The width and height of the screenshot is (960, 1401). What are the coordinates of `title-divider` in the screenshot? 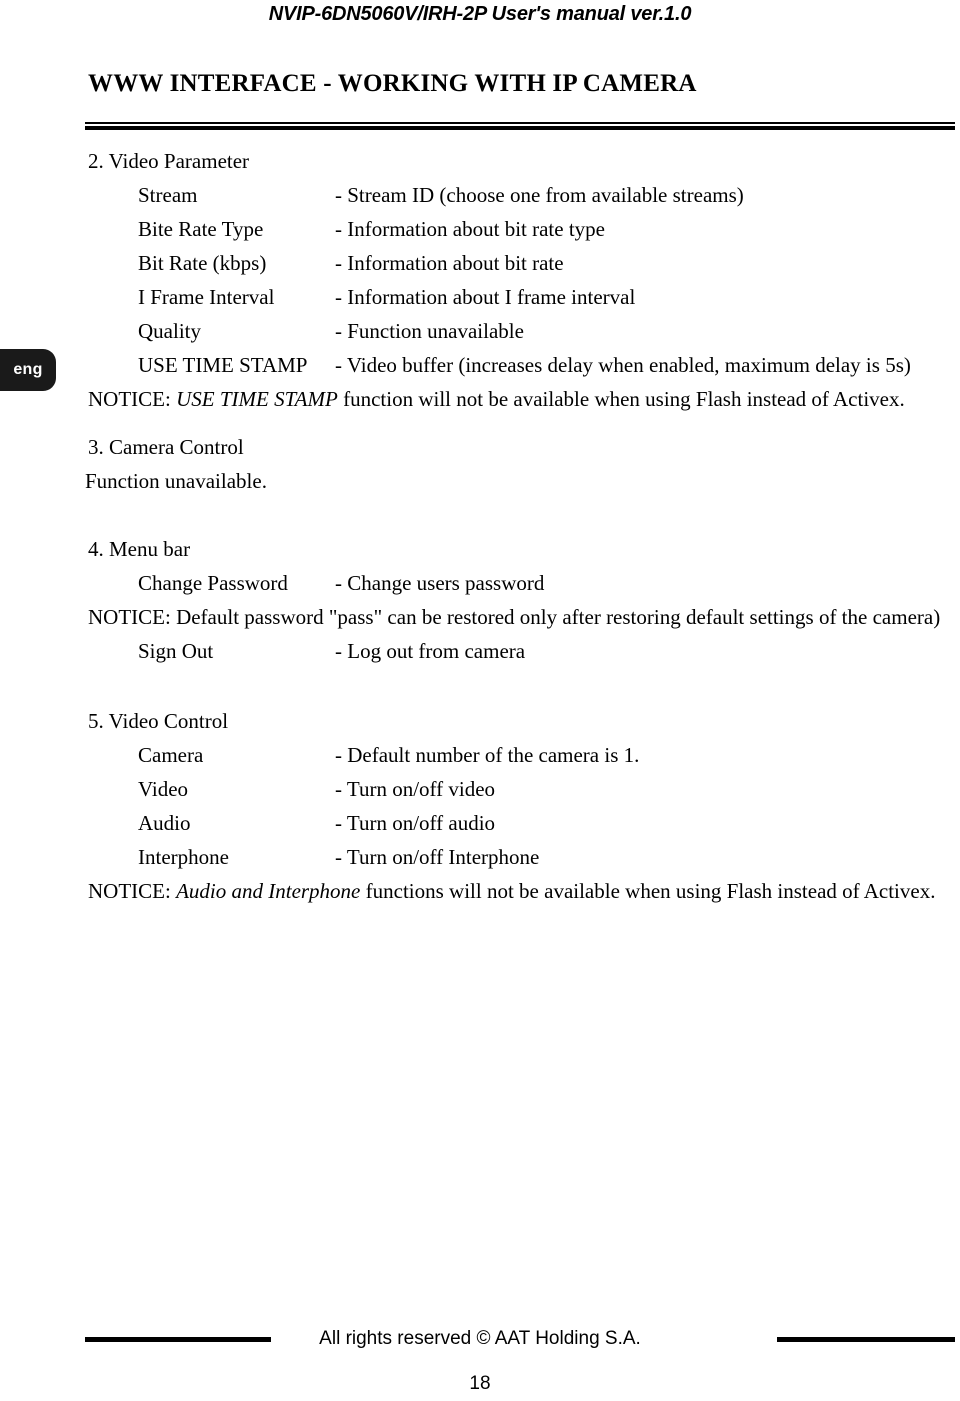 It's located at (520, 126).